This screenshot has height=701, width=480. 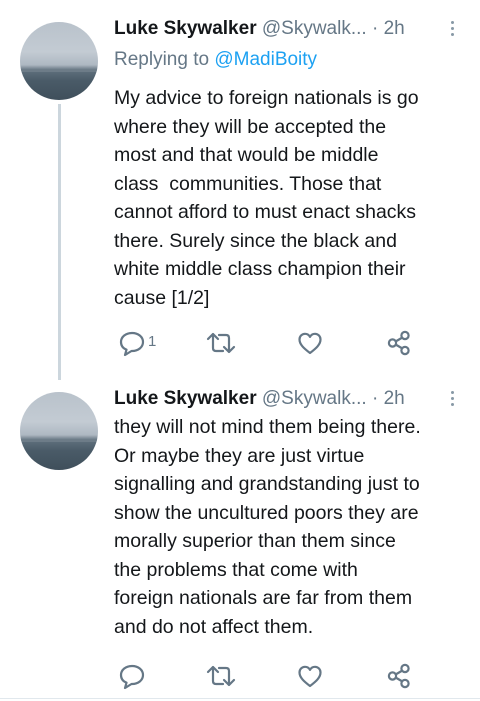 I want to click on tweet-text-line: show the uncultured poors they are, so click(x=266, y=512).